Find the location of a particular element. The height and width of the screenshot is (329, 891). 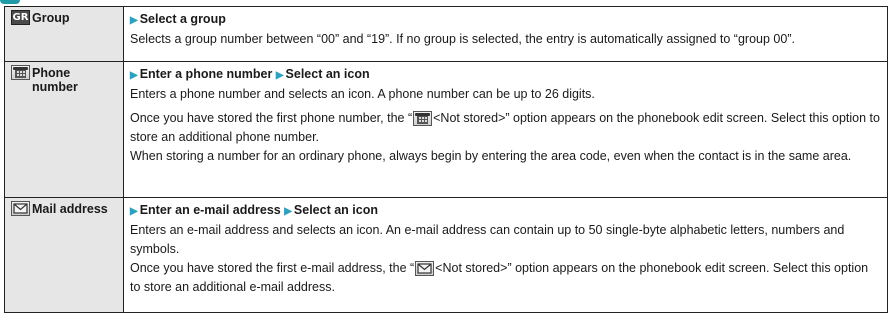

label-cell-mail: Mail address is located at coordinates (64, 255).